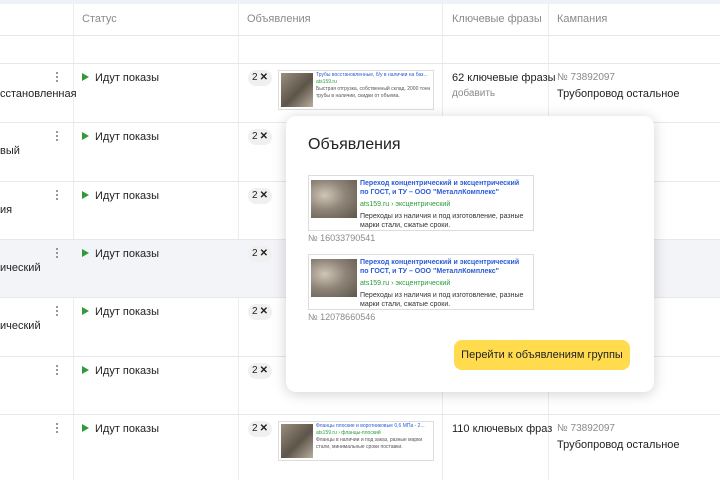  What do you see at coordinates (473, 93) in the screenshot?
I see `add-keywords-link: добавить` at bounding box center [473, 93].